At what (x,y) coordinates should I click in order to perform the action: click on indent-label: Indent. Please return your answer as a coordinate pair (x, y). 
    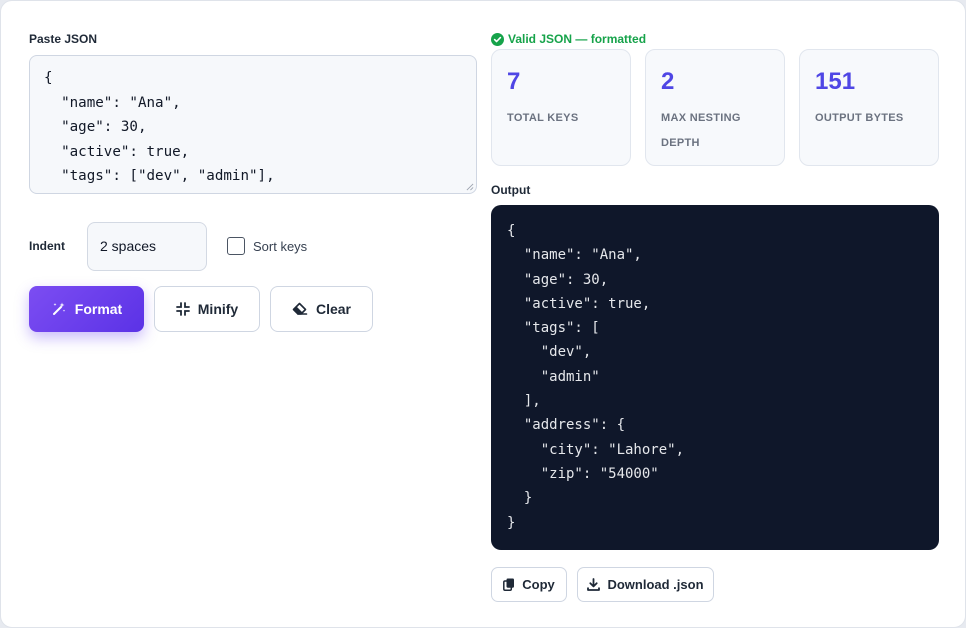
    Looking at the image, I should click on (47, 246).